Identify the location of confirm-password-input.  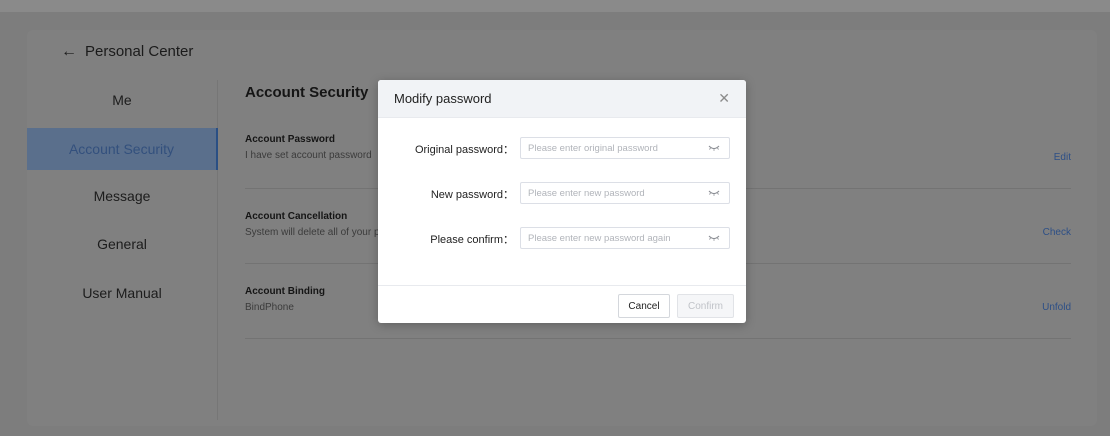
(606, 238).